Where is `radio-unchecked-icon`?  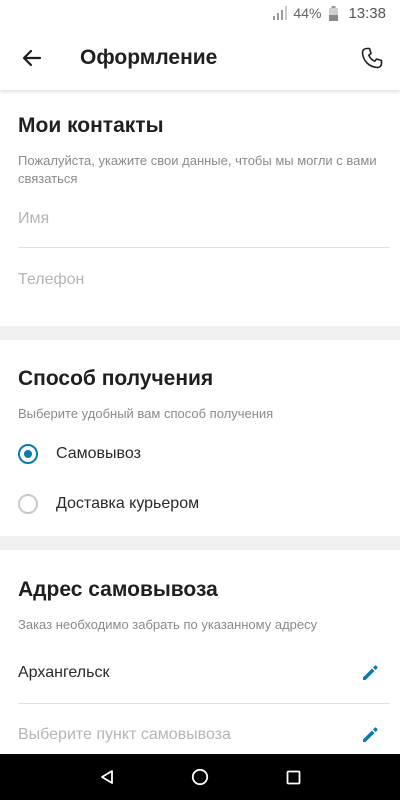
radio-unchecked-icon is located at coordinates (28, 504).